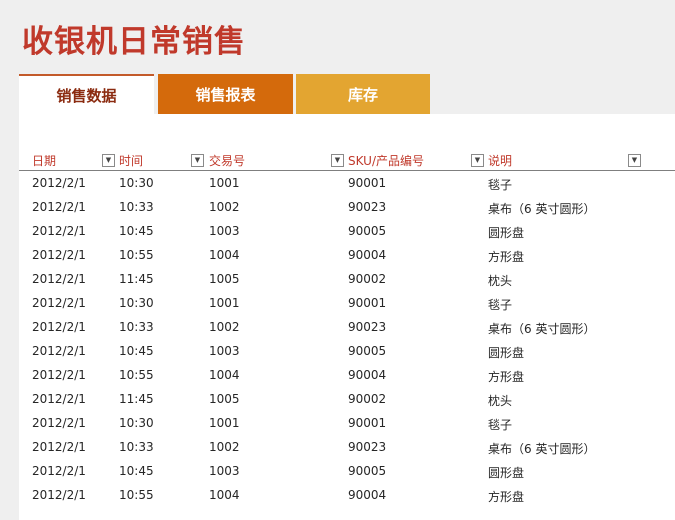  I want to click on column-header-time: 时间 ▼, so click(163, 160).